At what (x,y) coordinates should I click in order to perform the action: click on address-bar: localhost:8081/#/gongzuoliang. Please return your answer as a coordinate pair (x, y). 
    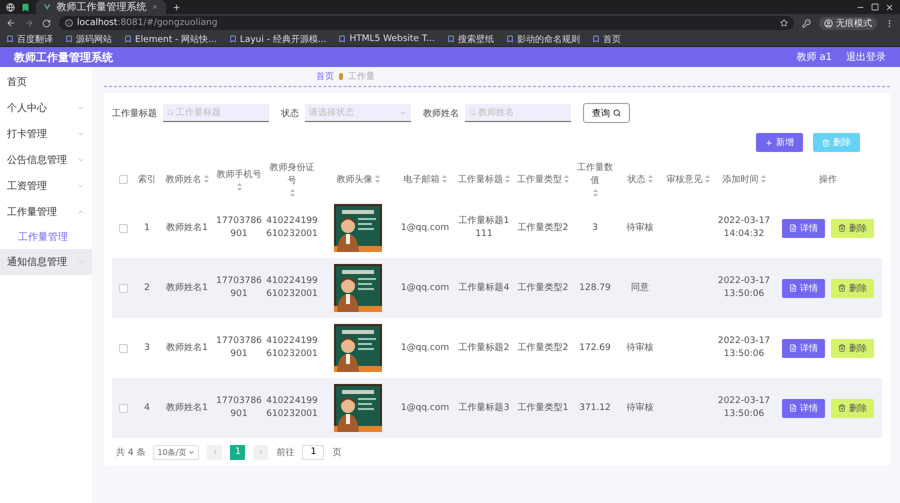
    Looking at the image, I should click on (426, 23).